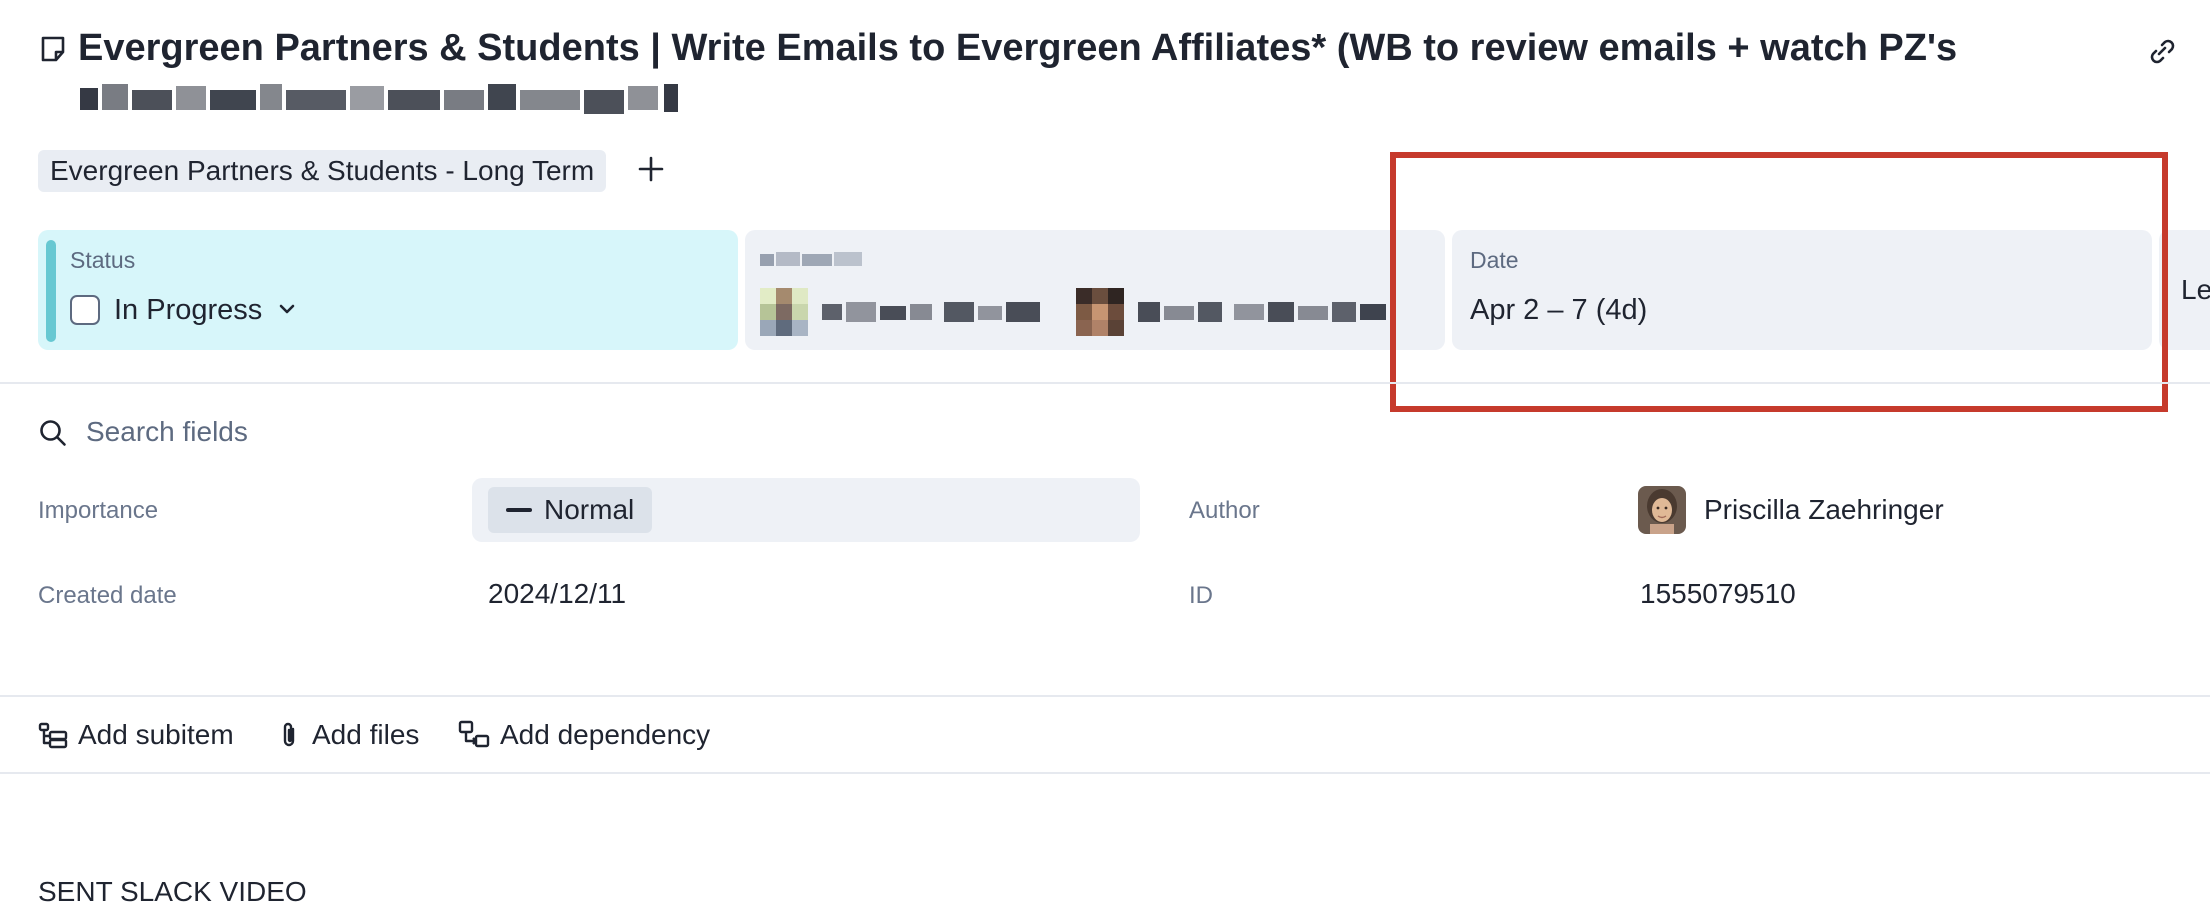 The width and height of the screenshot is (2210, 908). I want to click on id-label: ID, so click(1201, 595).